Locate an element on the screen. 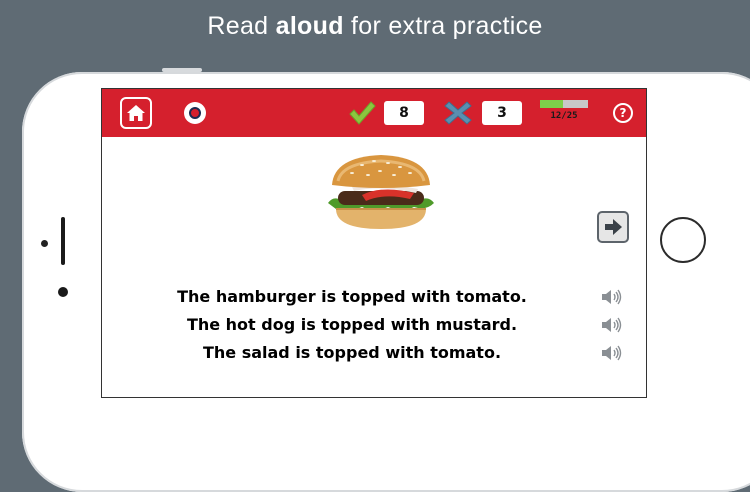 This screenshot has width=750, height=492. checkmark-icon is located at coordinates (362, 113).